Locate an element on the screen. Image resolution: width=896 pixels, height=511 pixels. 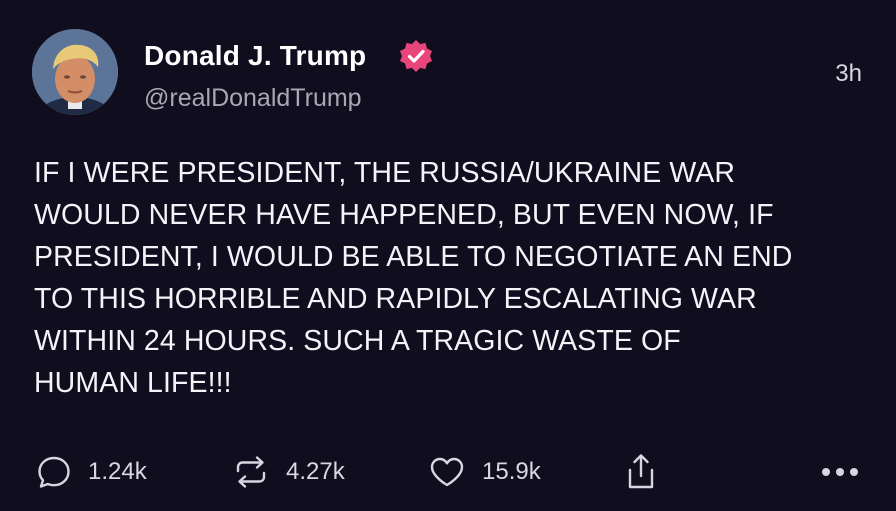
post-timestamp: 3h is located at coordinates (848, 73).